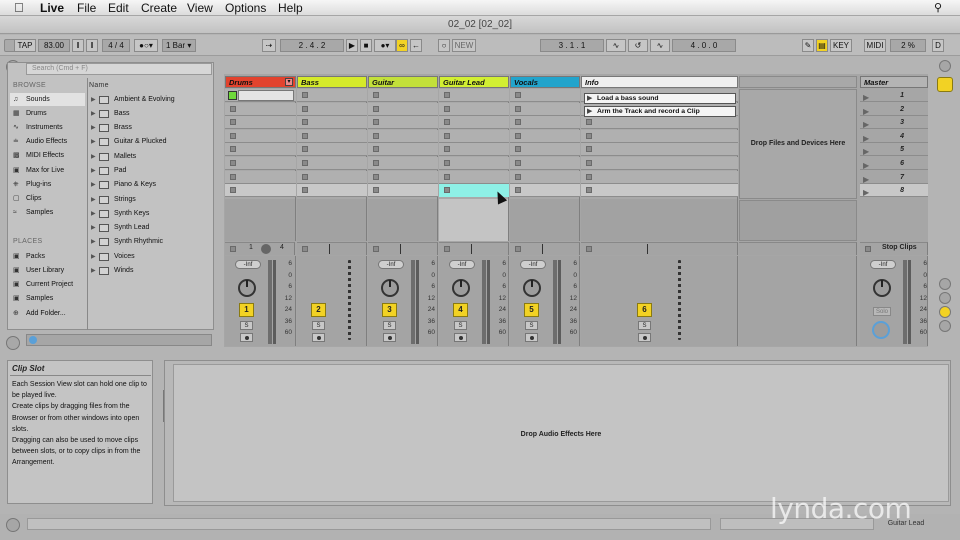 The height and width of the screenshot is (540, 960). I want to click on cue-volume-knob, so click(881, 330).